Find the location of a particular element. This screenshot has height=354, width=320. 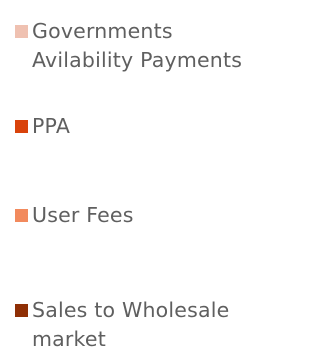

legend-swatch-ppa is located at coordinates (21, 126).